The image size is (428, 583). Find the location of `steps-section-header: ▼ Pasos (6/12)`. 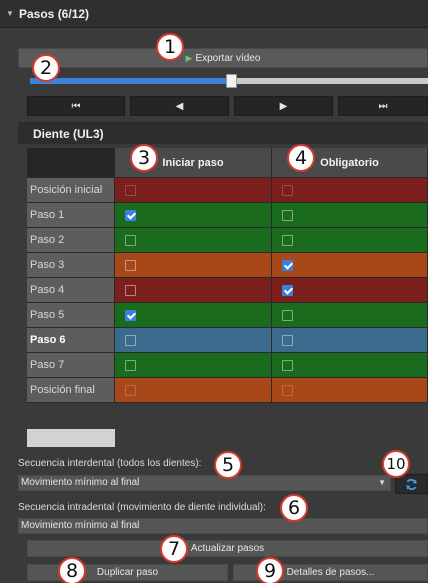

steps-section-header: ▼ Pasos (6/12) is located at coordinates (214, 14).